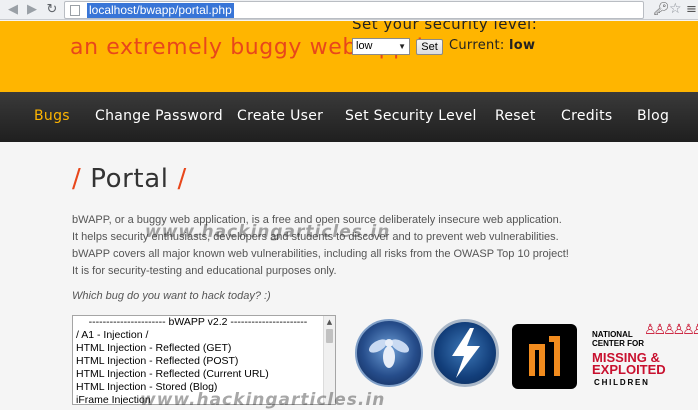 This screenshot has width=698, height=410. What do you see at coordinates (52, 10) in the screenshot?
I see `reload-icon: ↻` at bounding box center [52, 10].